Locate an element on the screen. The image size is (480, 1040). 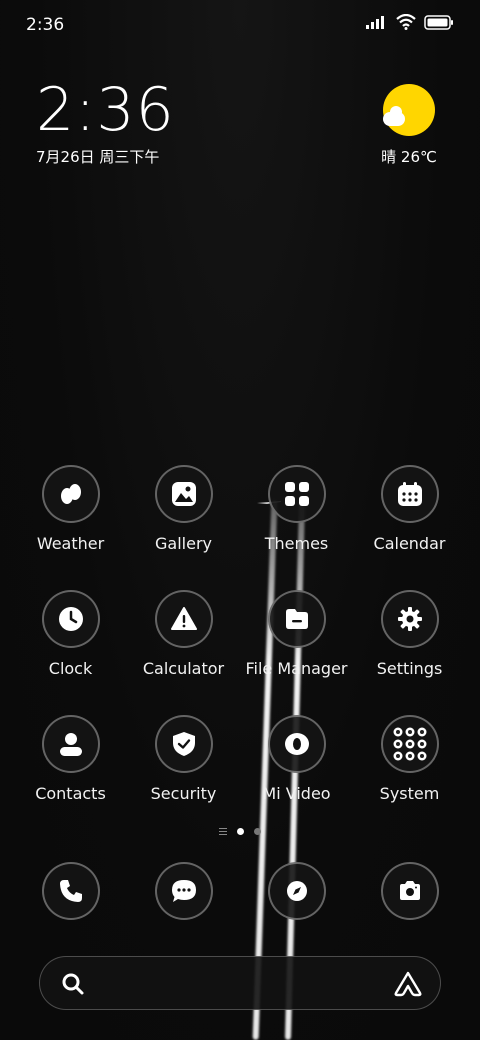
app-clock: Clock is located at coordinates (70, 634).